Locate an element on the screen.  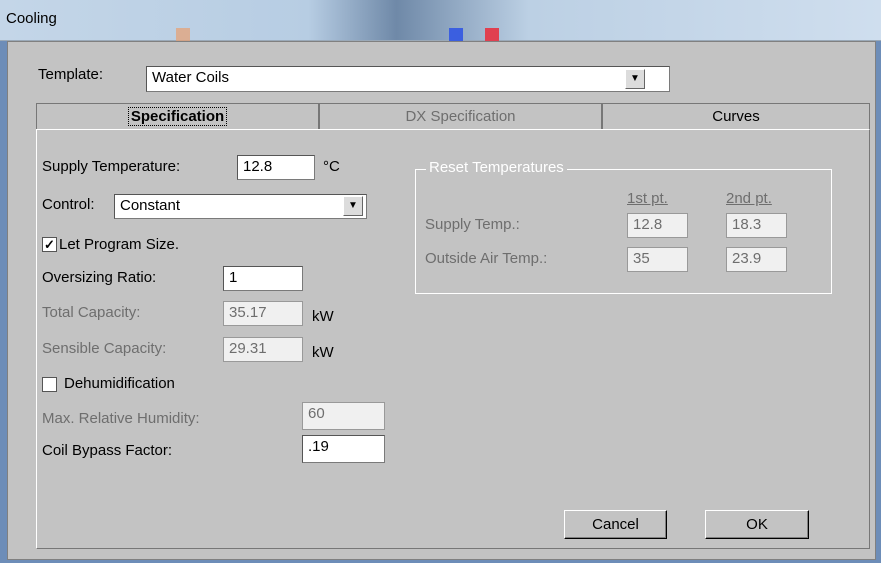
dehumidification-label: Dehumidification is located at coordinates (119, 383).